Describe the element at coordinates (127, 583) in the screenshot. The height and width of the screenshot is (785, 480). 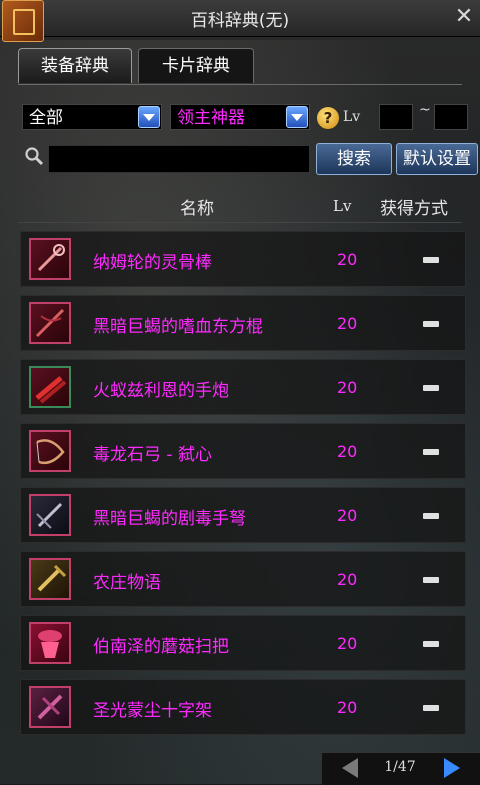
I see `item-name: 农庄物语` at that location.